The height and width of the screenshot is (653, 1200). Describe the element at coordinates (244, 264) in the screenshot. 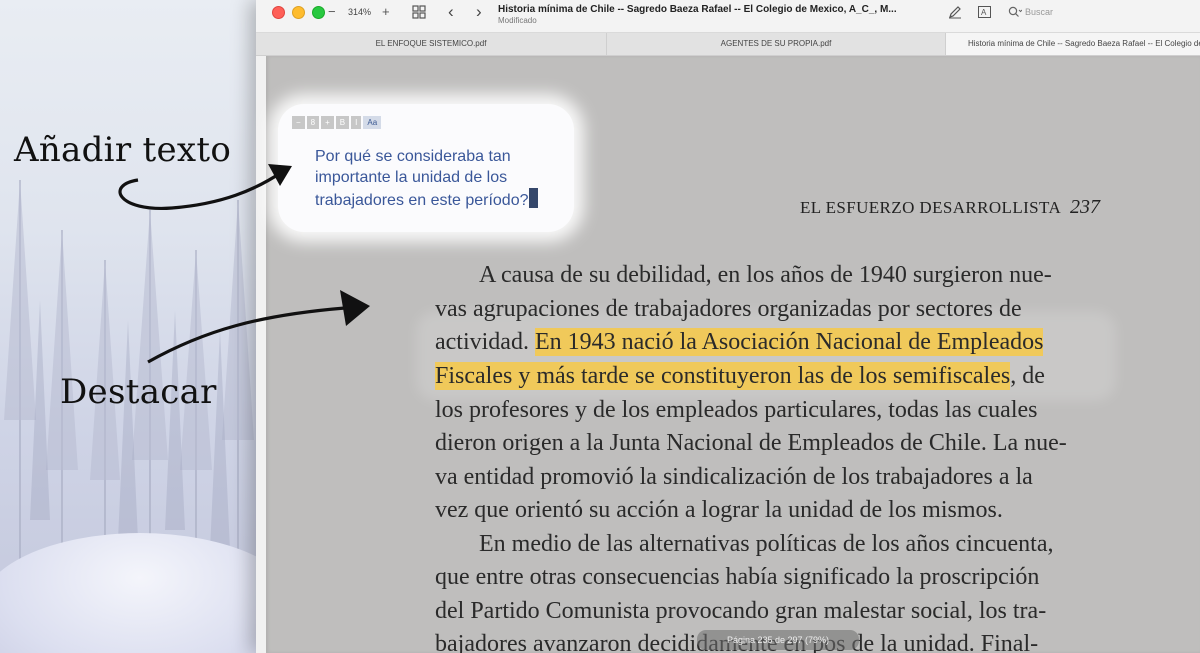

I see `callout-arrows` at that location.